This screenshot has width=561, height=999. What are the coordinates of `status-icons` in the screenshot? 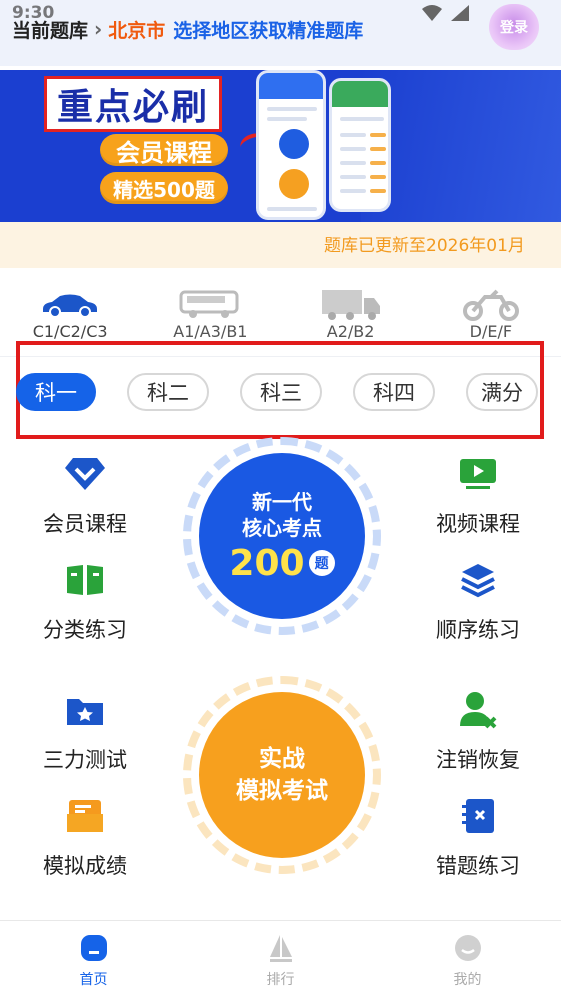 It's located at (446, 13).